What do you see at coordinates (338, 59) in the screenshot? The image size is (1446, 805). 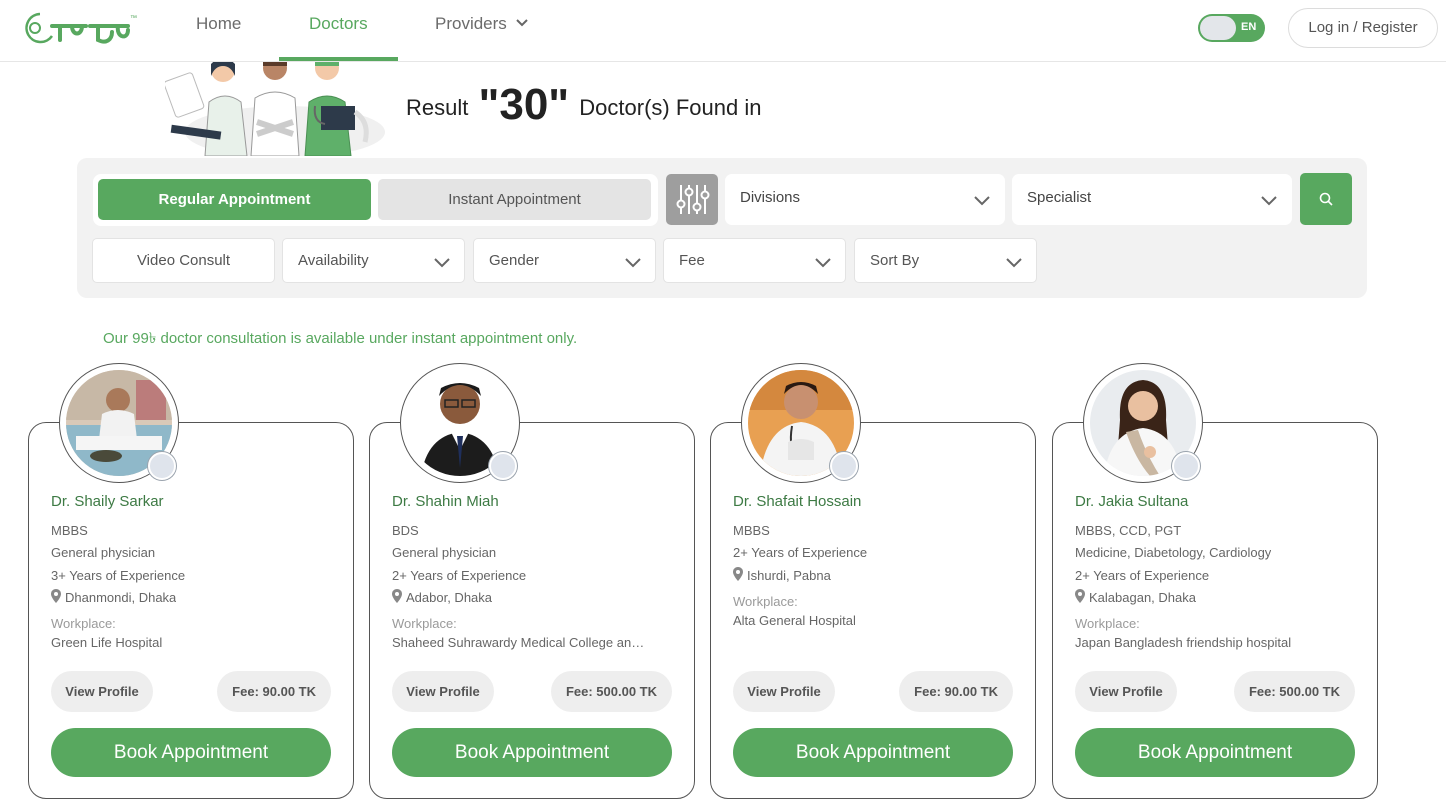 I see `nav-active-indicator` at bounding box center [338, 59].